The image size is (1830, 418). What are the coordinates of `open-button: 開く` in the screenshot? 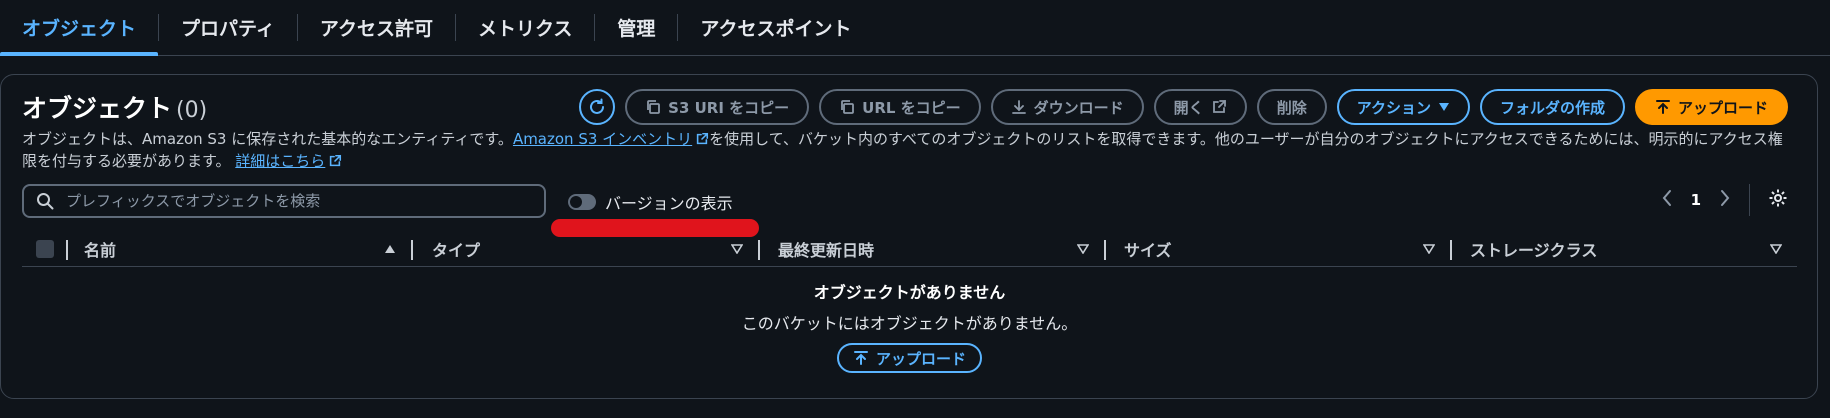 It's located at (1200, 107).